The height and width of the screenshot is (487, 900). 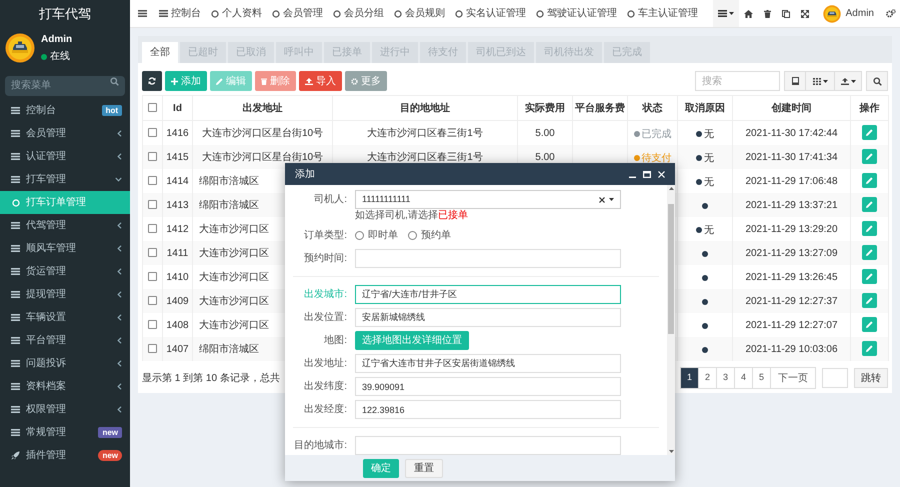 What do you see at coordinates (848, 13) in the screenshot?
I see `user-menu: Admin` at bounding box center [848, 13].